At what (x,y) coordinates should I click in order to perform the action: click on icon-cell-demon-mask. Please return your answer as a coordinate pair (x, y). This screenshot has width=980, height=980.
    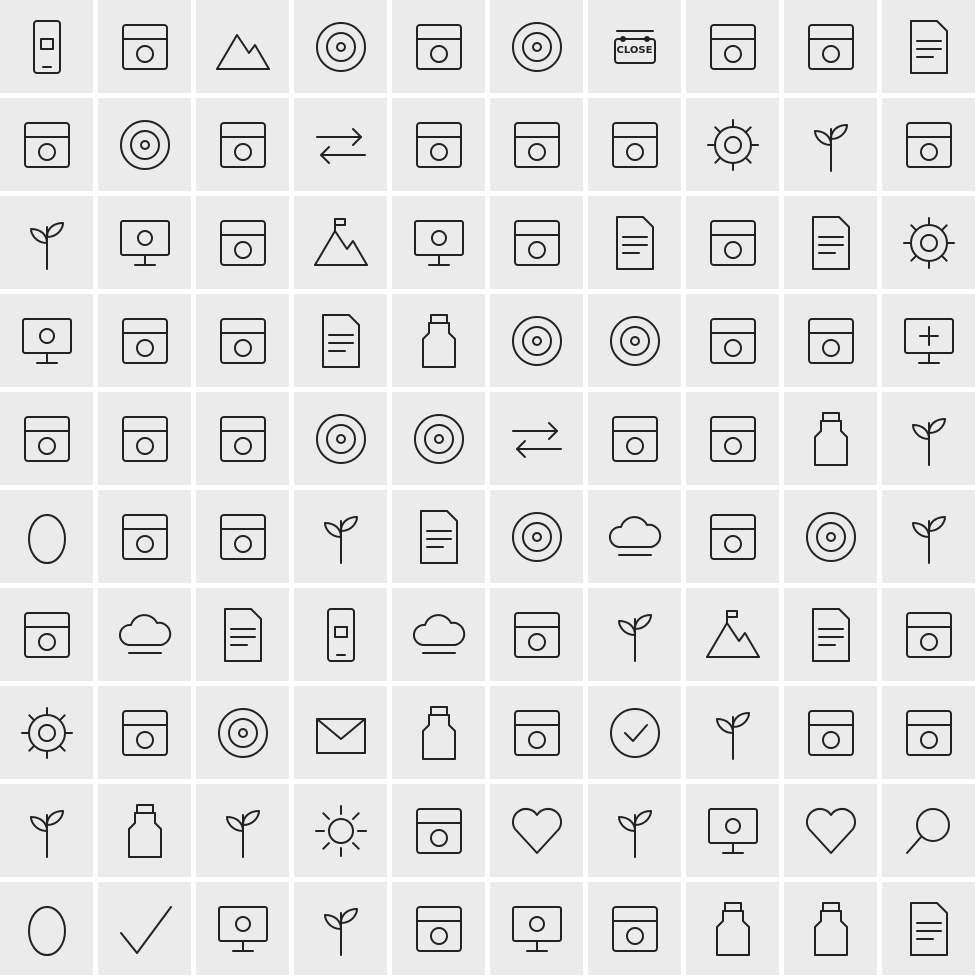
    Looking at the image, I should click on (242, 144).